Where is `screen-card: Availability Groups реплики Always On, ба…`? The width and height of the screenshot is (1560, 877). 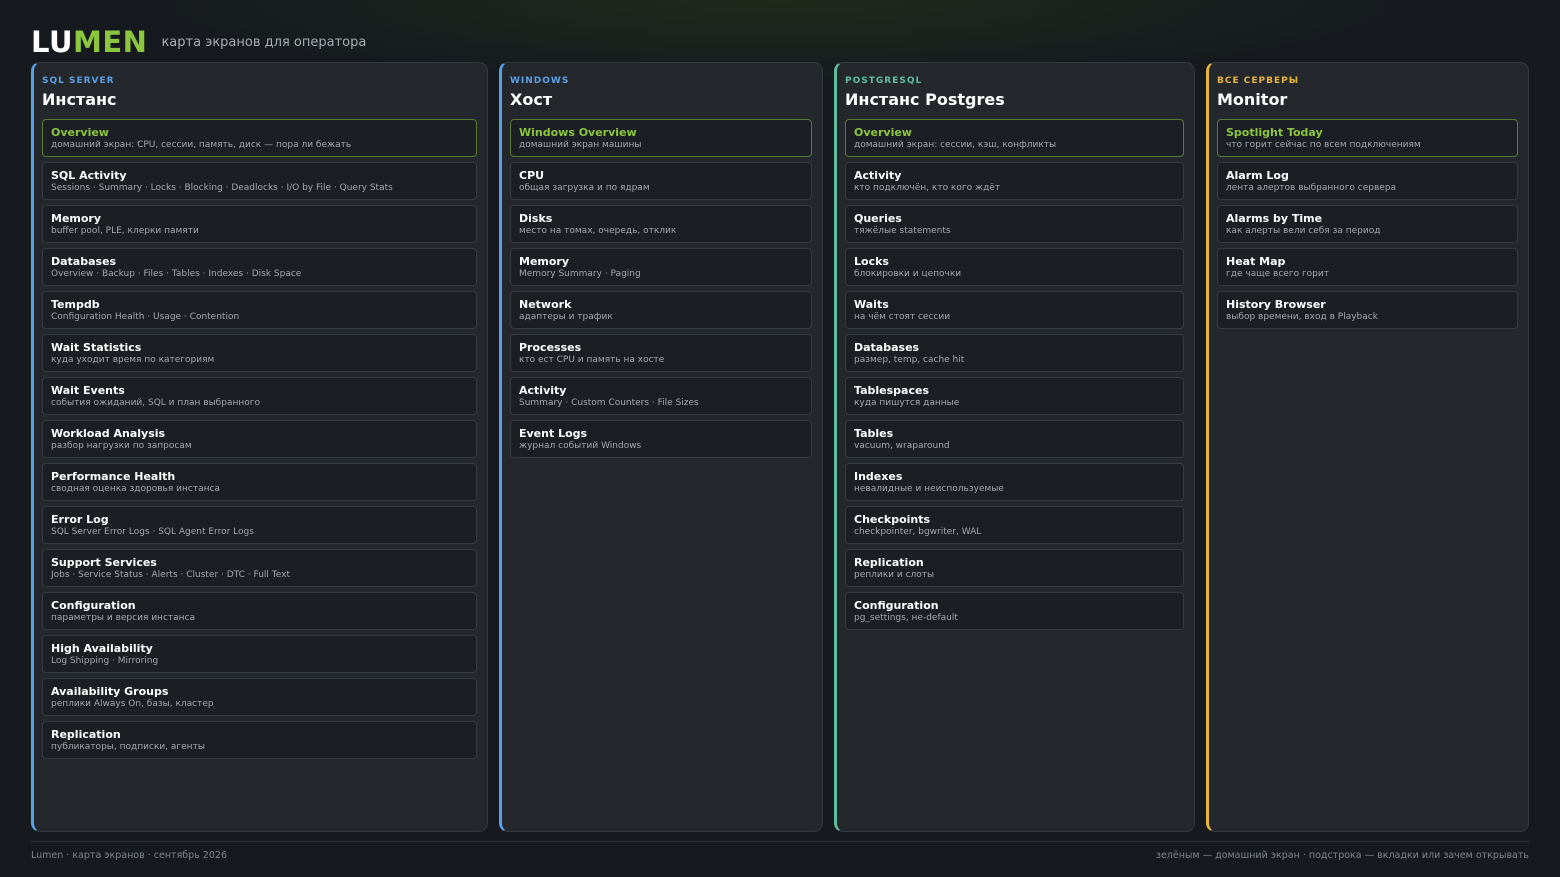
screen-card: Availability Groups реплики Always On, ба… is located at coordinates (259, 697).